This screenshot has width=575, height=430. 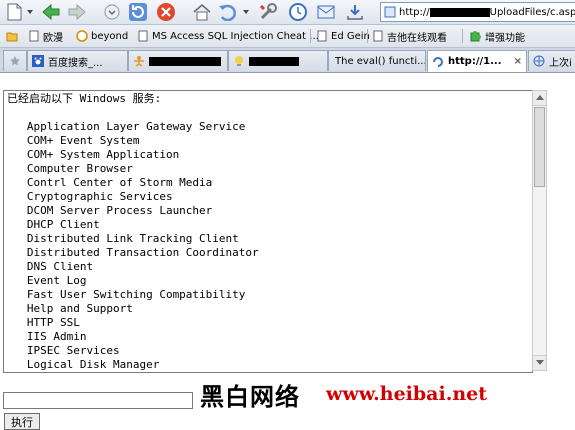 What do you see at coordinates (51, 12) in the screenshot?
I see `back-icon` at bounding box center [51, 12].